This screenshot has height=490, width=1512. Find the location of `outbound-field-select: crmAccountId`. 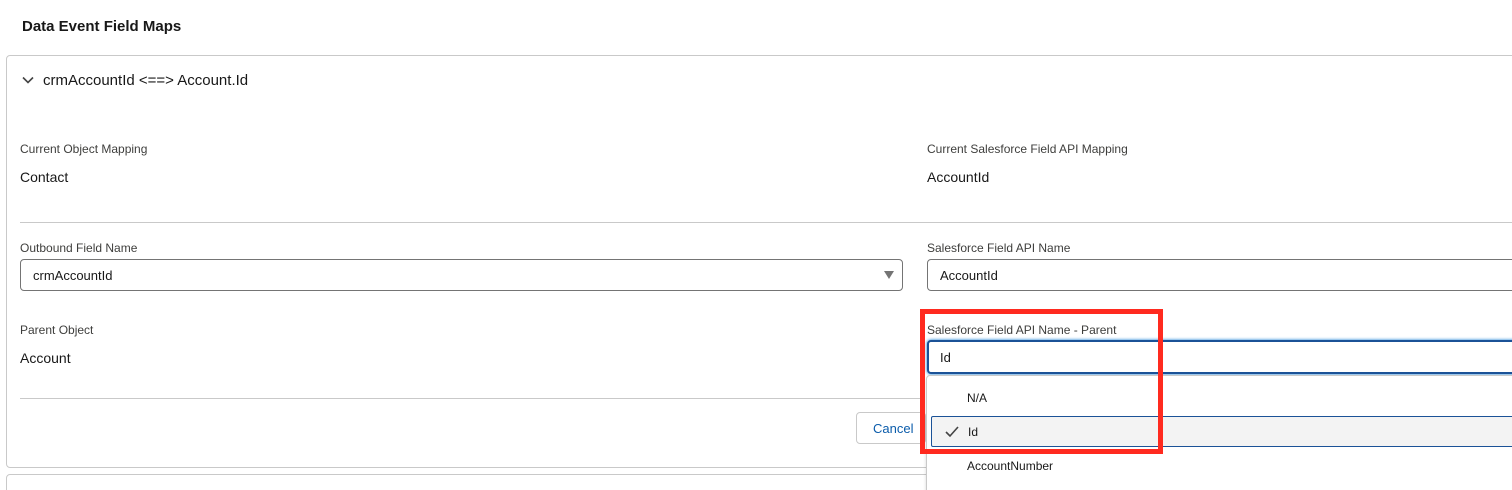

outbound-field-select: crmAccountId is located at coordinates (461, 275).